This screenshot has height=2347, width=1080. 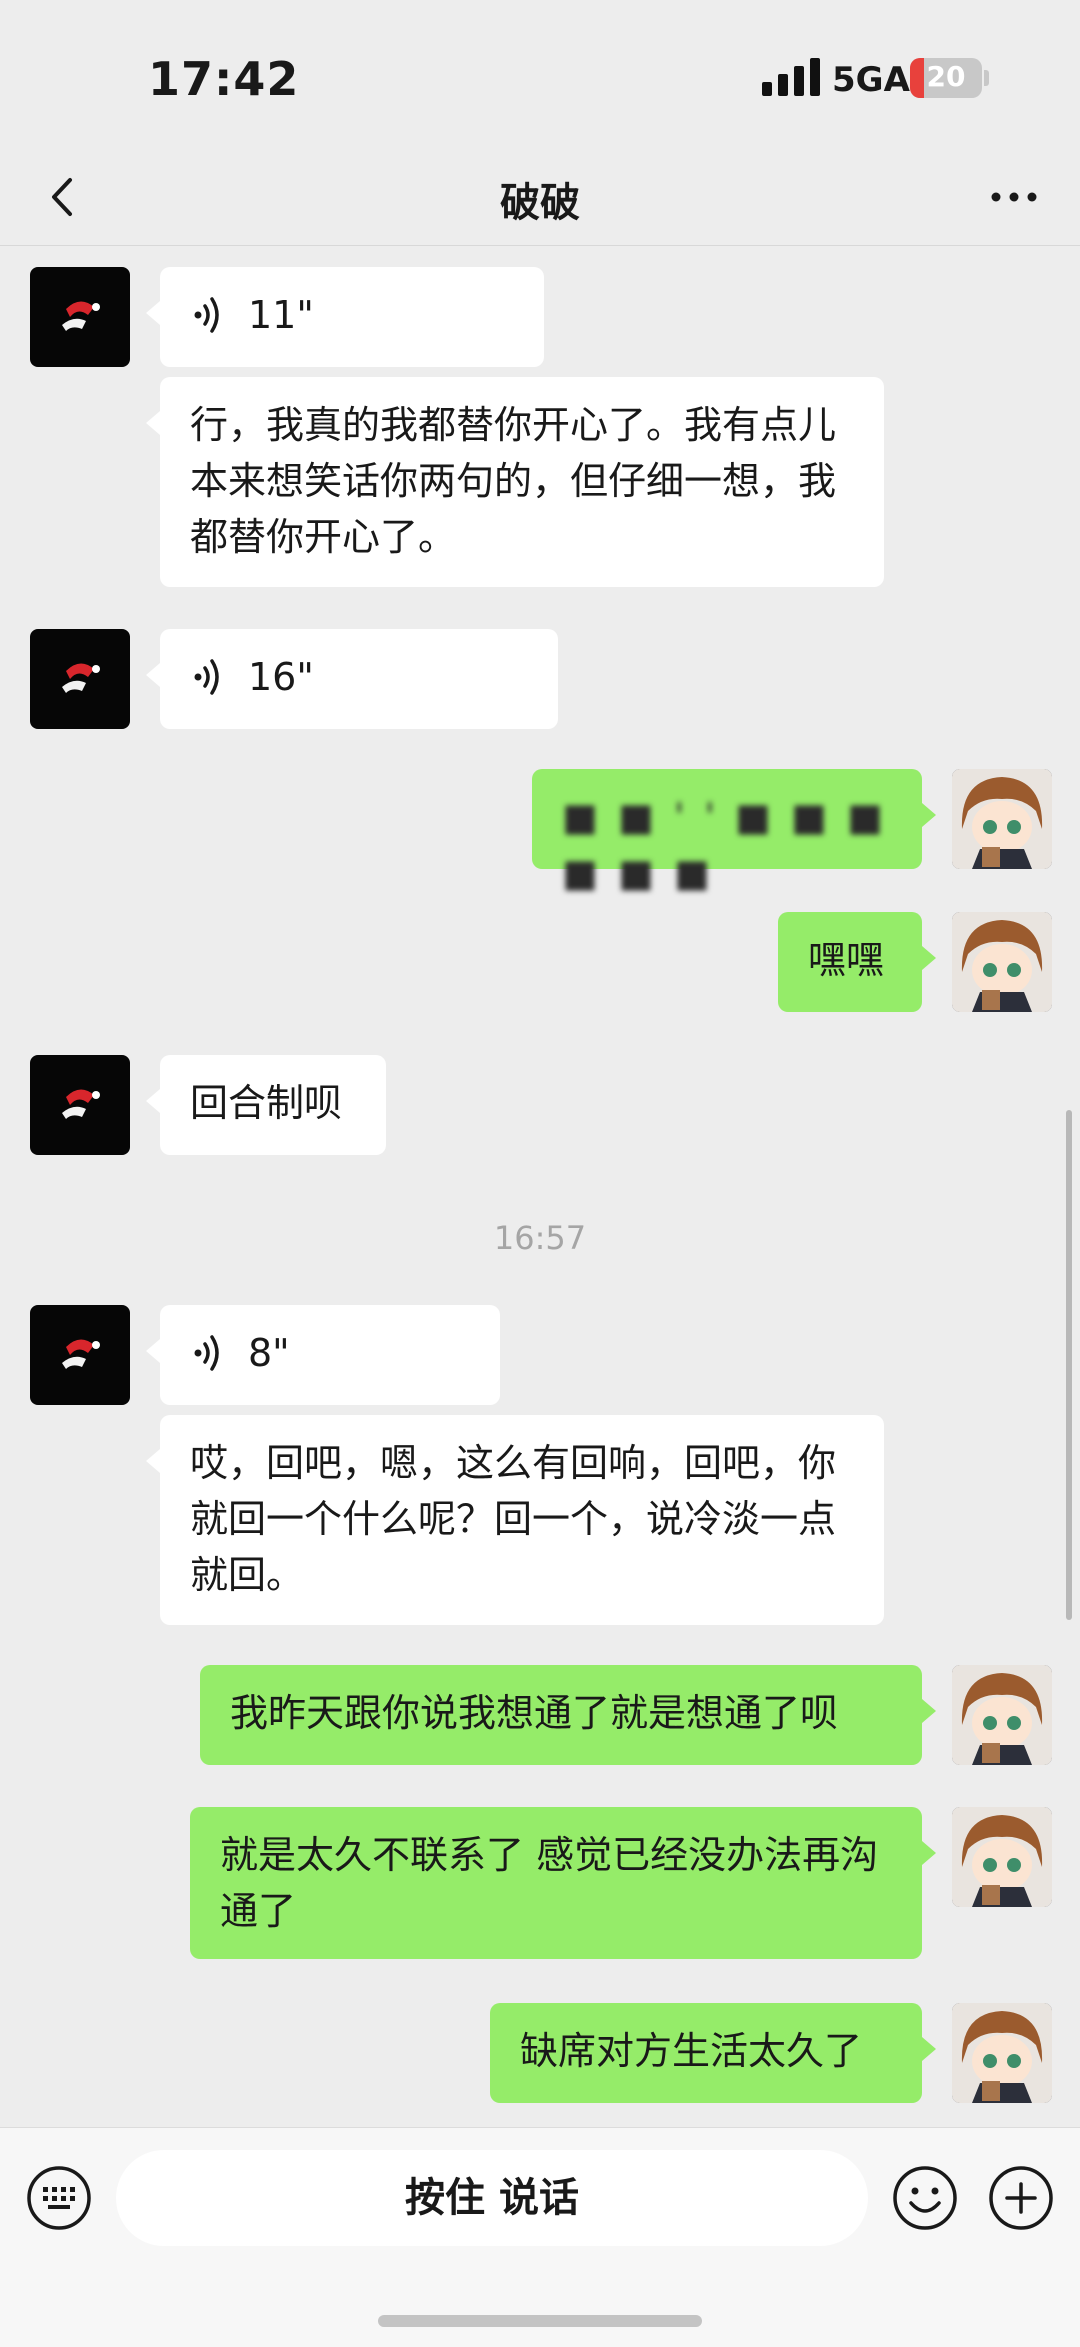 What do you see at coordinates (1069, 1365) in the screenshot?
I see `scrollbar` at bounding box center [1069, 1365].